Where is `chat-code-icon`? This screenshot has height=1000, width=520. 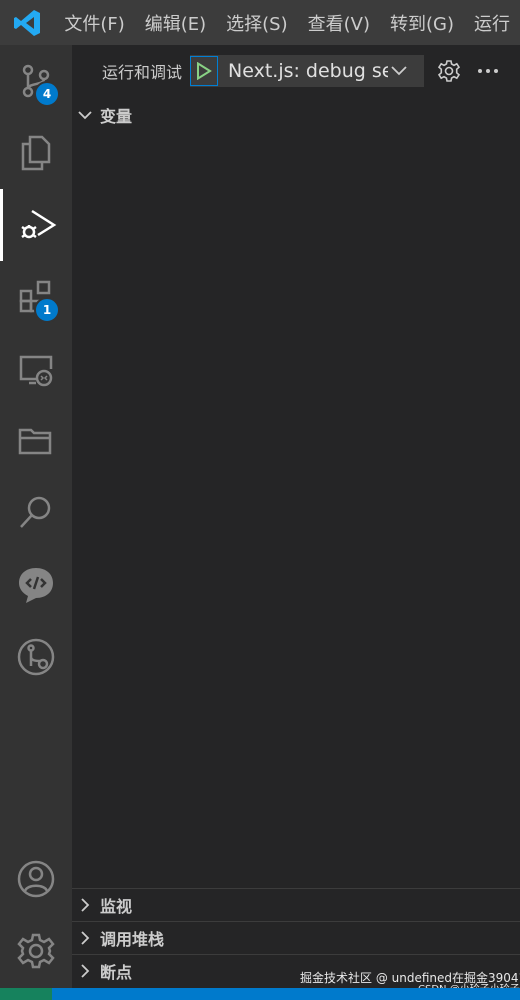
chat-code-icon is located at coordinates (36, 585).